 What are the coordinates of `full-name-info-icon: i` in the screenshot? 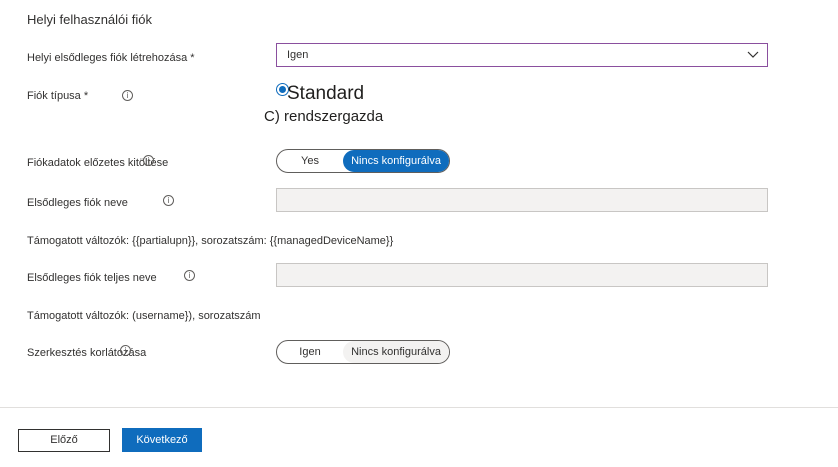 It's located at (189, 275).